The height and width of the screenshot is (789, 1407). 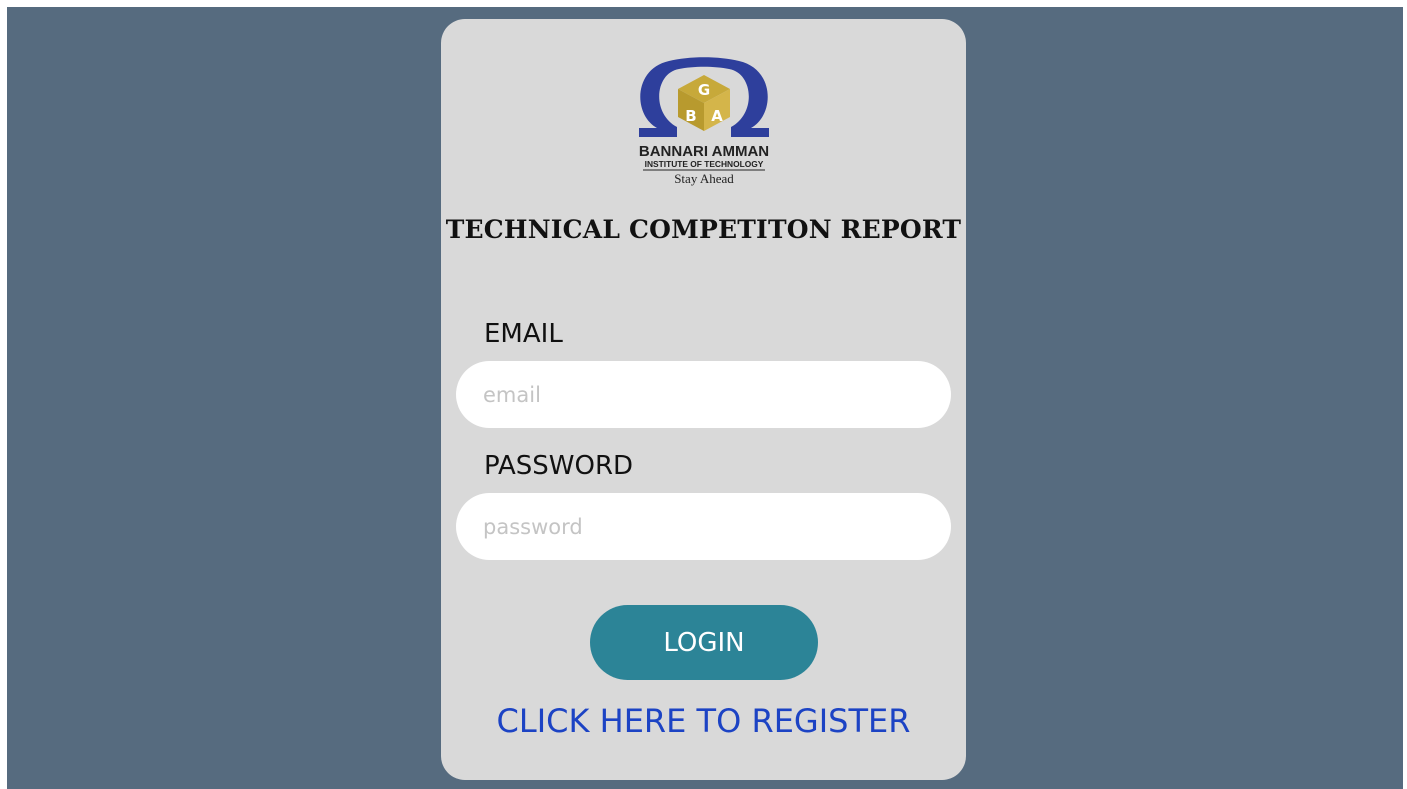 I want to click on page-title: TECHNICAL COMPETITON REPORT, so click(x=703, y=229).